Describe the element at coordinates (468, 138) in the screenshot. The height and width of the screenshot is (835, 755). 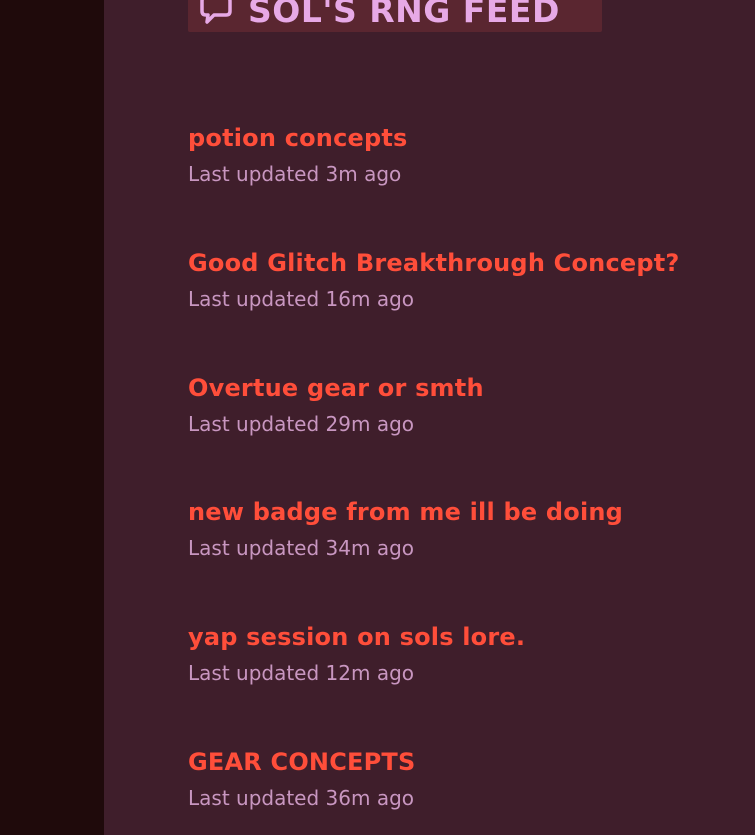
I see `feed-item-title: potion concepts` at that location.